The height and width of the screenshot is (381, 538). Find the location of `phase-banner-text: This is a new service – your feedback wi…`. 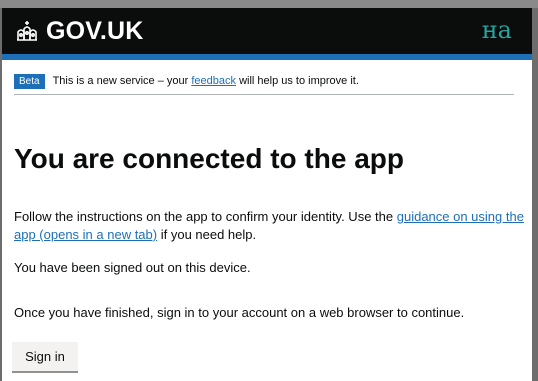

phase-banner-text: This is a new service – your feedback wi… is located at coordinates (206, 81).